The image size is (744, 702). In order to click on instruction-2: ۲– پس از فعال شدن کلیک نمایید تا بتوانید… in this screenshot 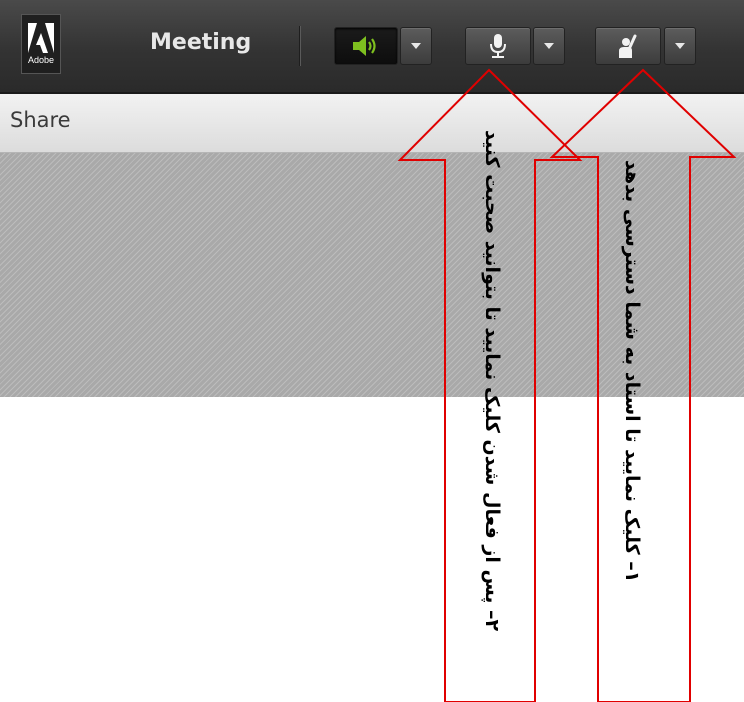, I will do `click(492, 381)`.